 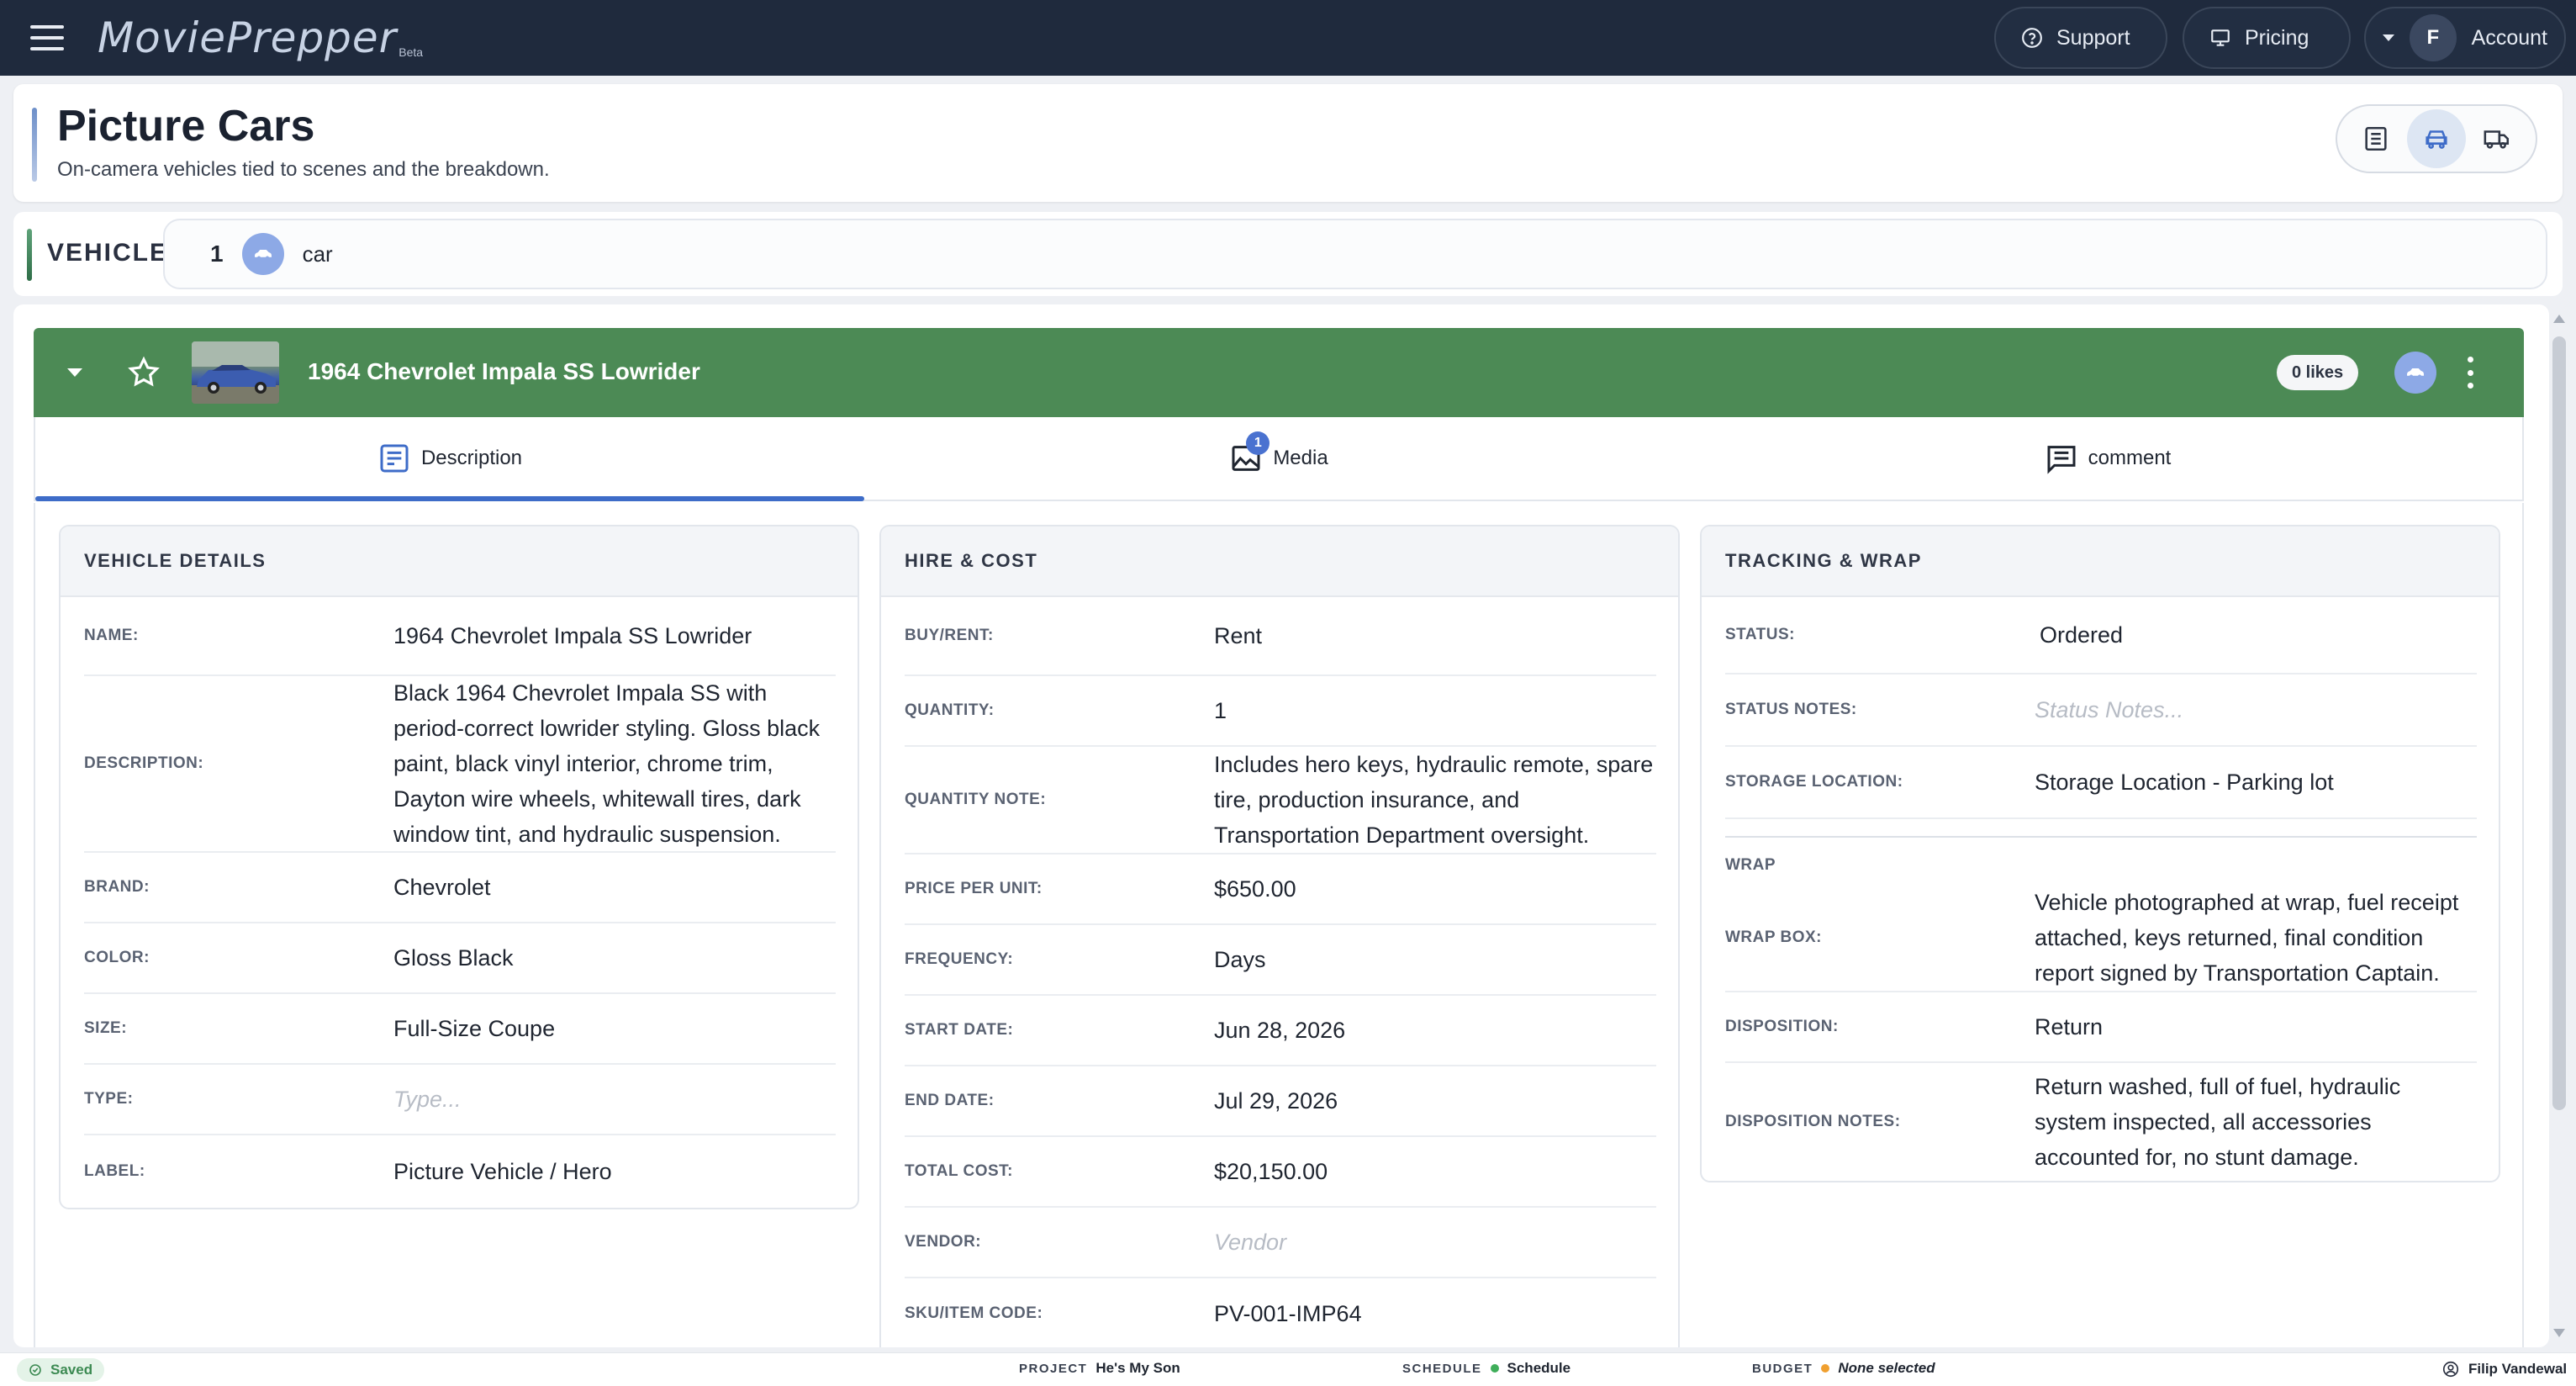 What do you see at coordinates (450, 459) in the screenshot?
I see `tab-description: Description` at bounding box center [450, 459].